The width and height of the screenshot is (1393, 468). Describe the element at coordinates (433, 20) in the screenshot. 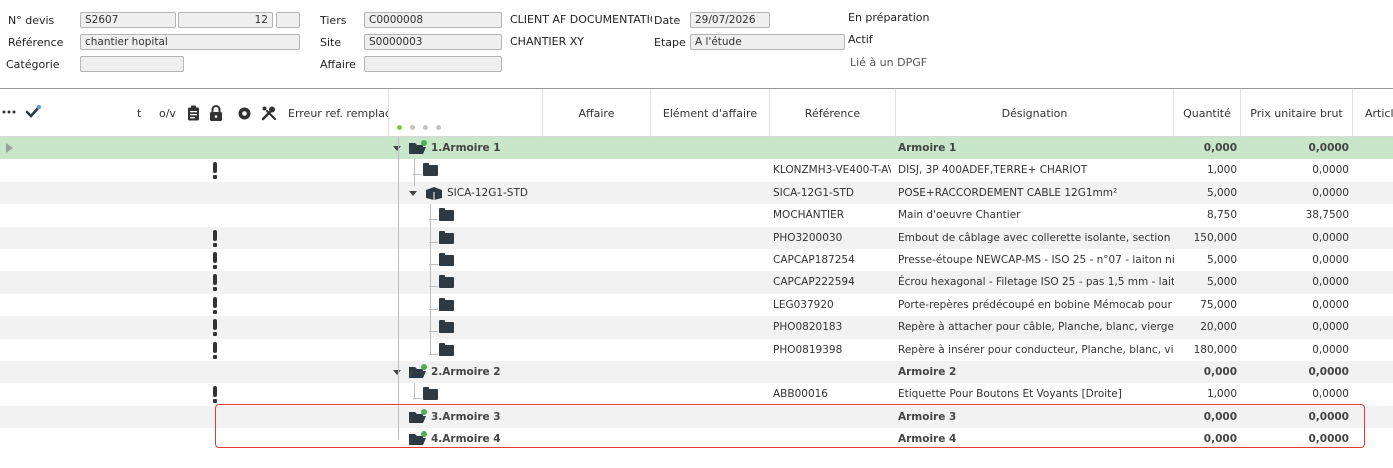

I see `tiers-field: C0000008` at that location.